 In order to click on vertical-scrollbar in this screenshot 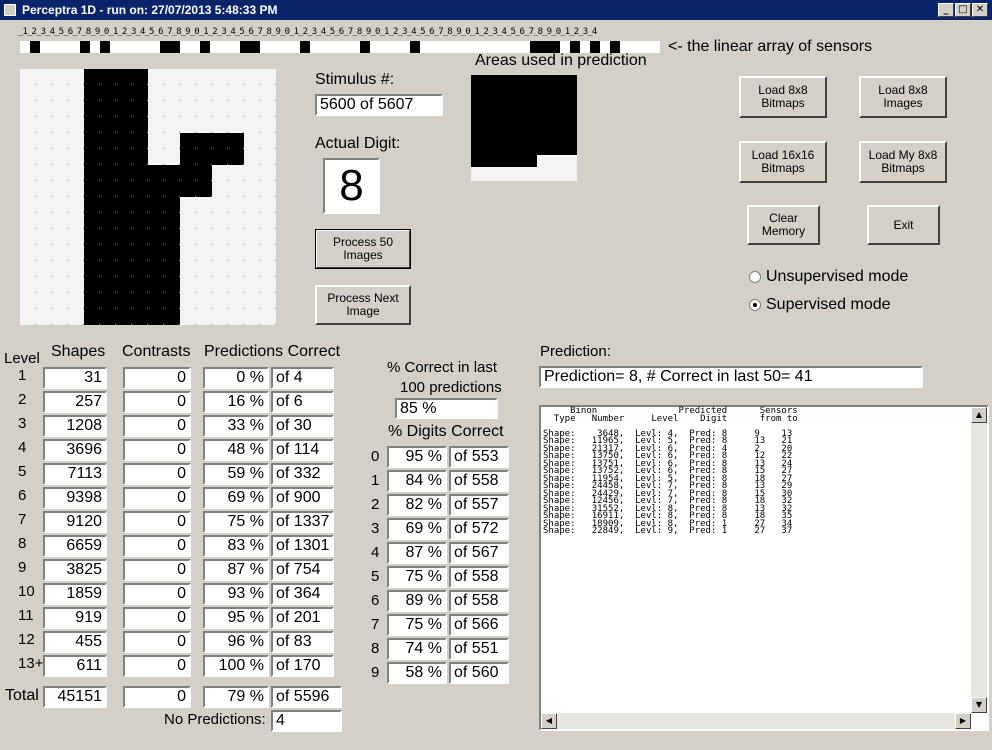, I will do `click(979, 560)`.